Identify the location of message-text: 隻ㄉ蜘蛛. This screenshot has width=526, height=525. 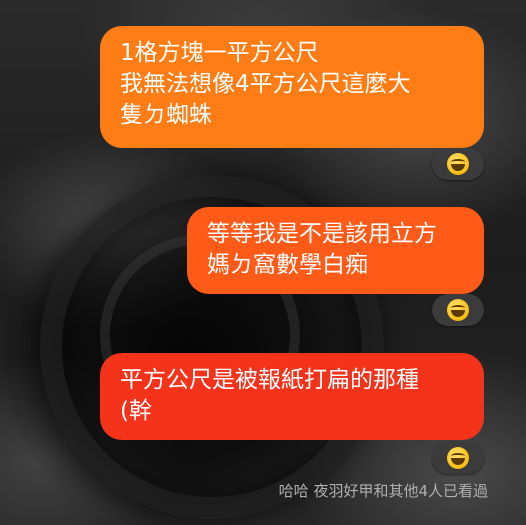
(166, 115).